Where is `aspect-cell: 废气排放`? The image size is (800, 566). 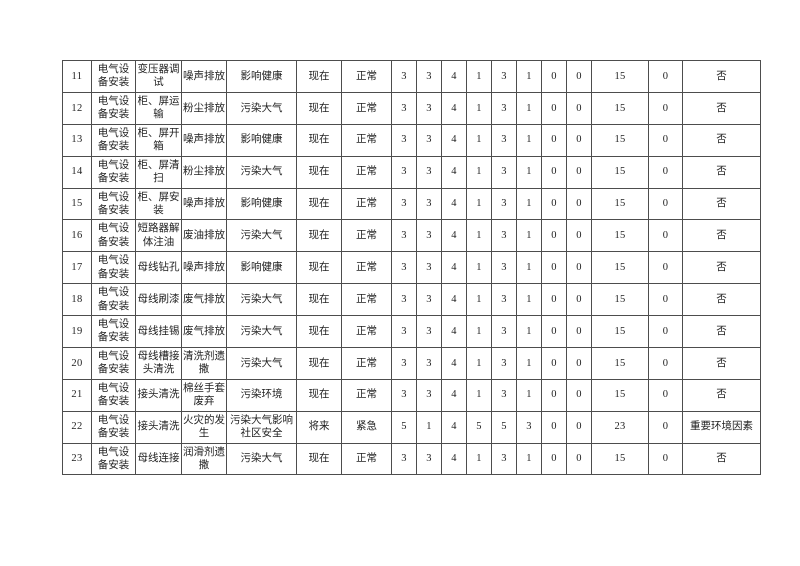
aspect-cell: 废气排放 is located at coordinates (204, 299).